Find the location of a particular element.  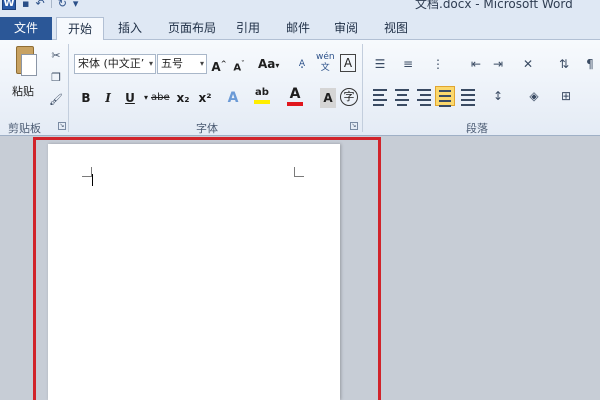

font-color-button: A is located at coordinates (295, 96).